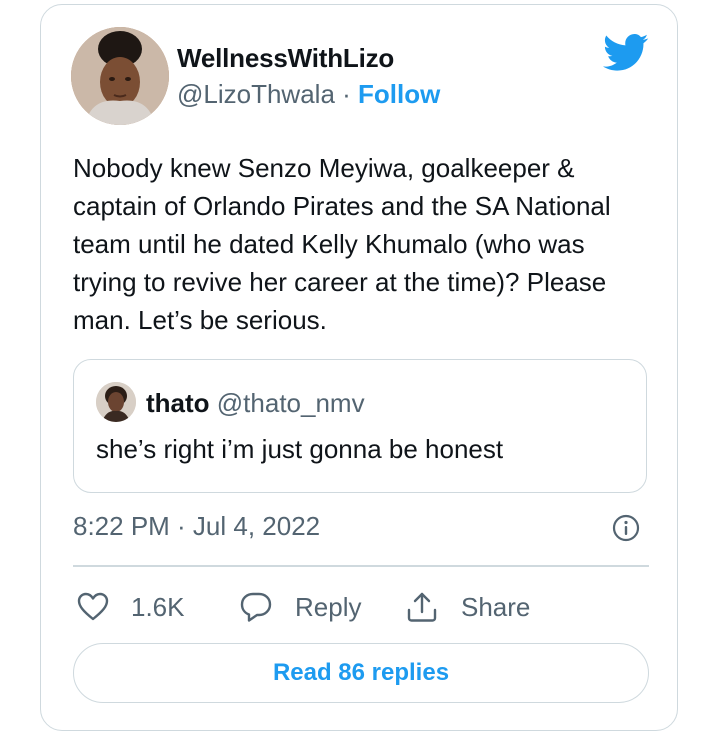  Describe the element at coordinates (626, 53) in the screenshot. I see `twitter-bird-icon` at that location.